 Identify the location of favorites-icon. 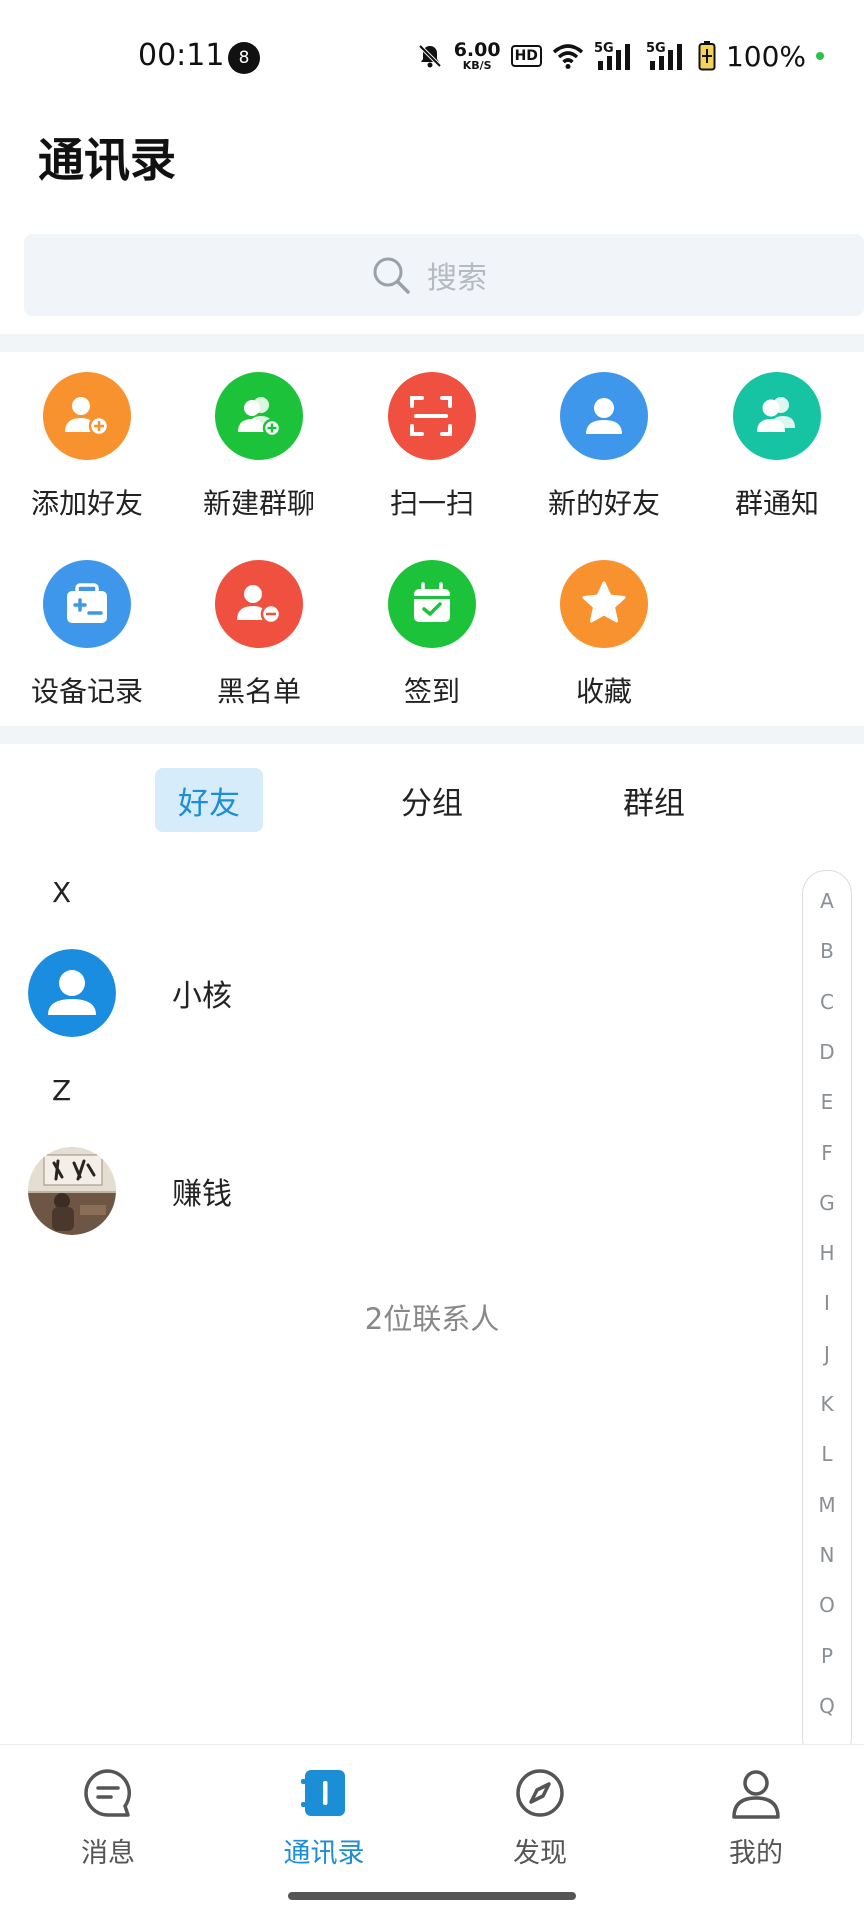
(604, 604).